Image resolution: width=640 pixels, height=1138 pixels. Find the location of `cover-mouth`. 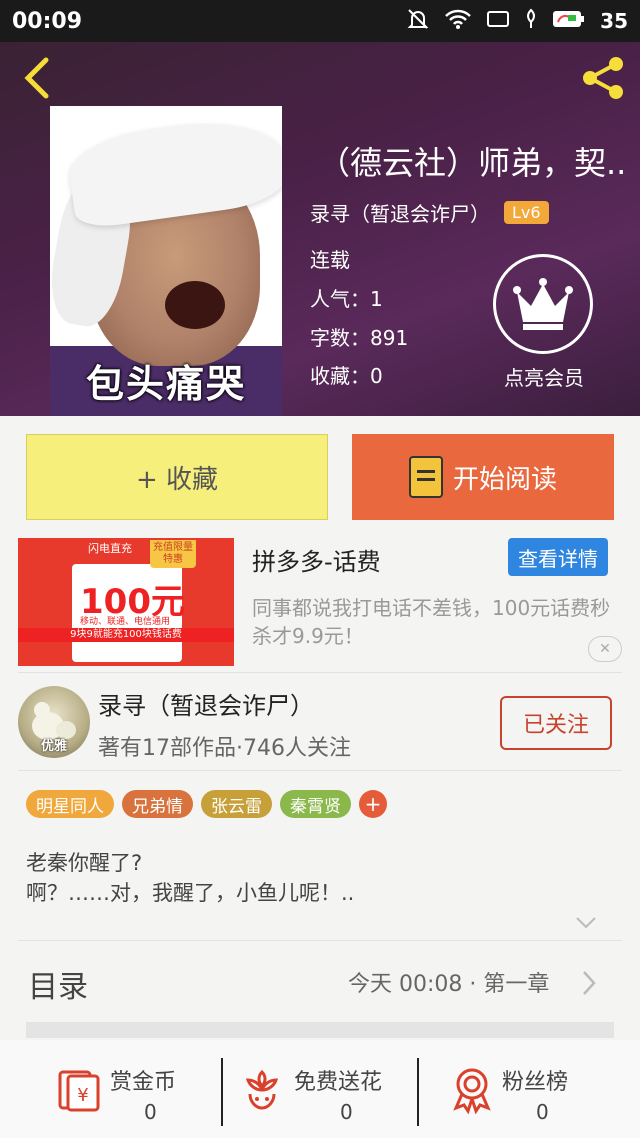

cover-mouth is located at coordinates (195, 305).